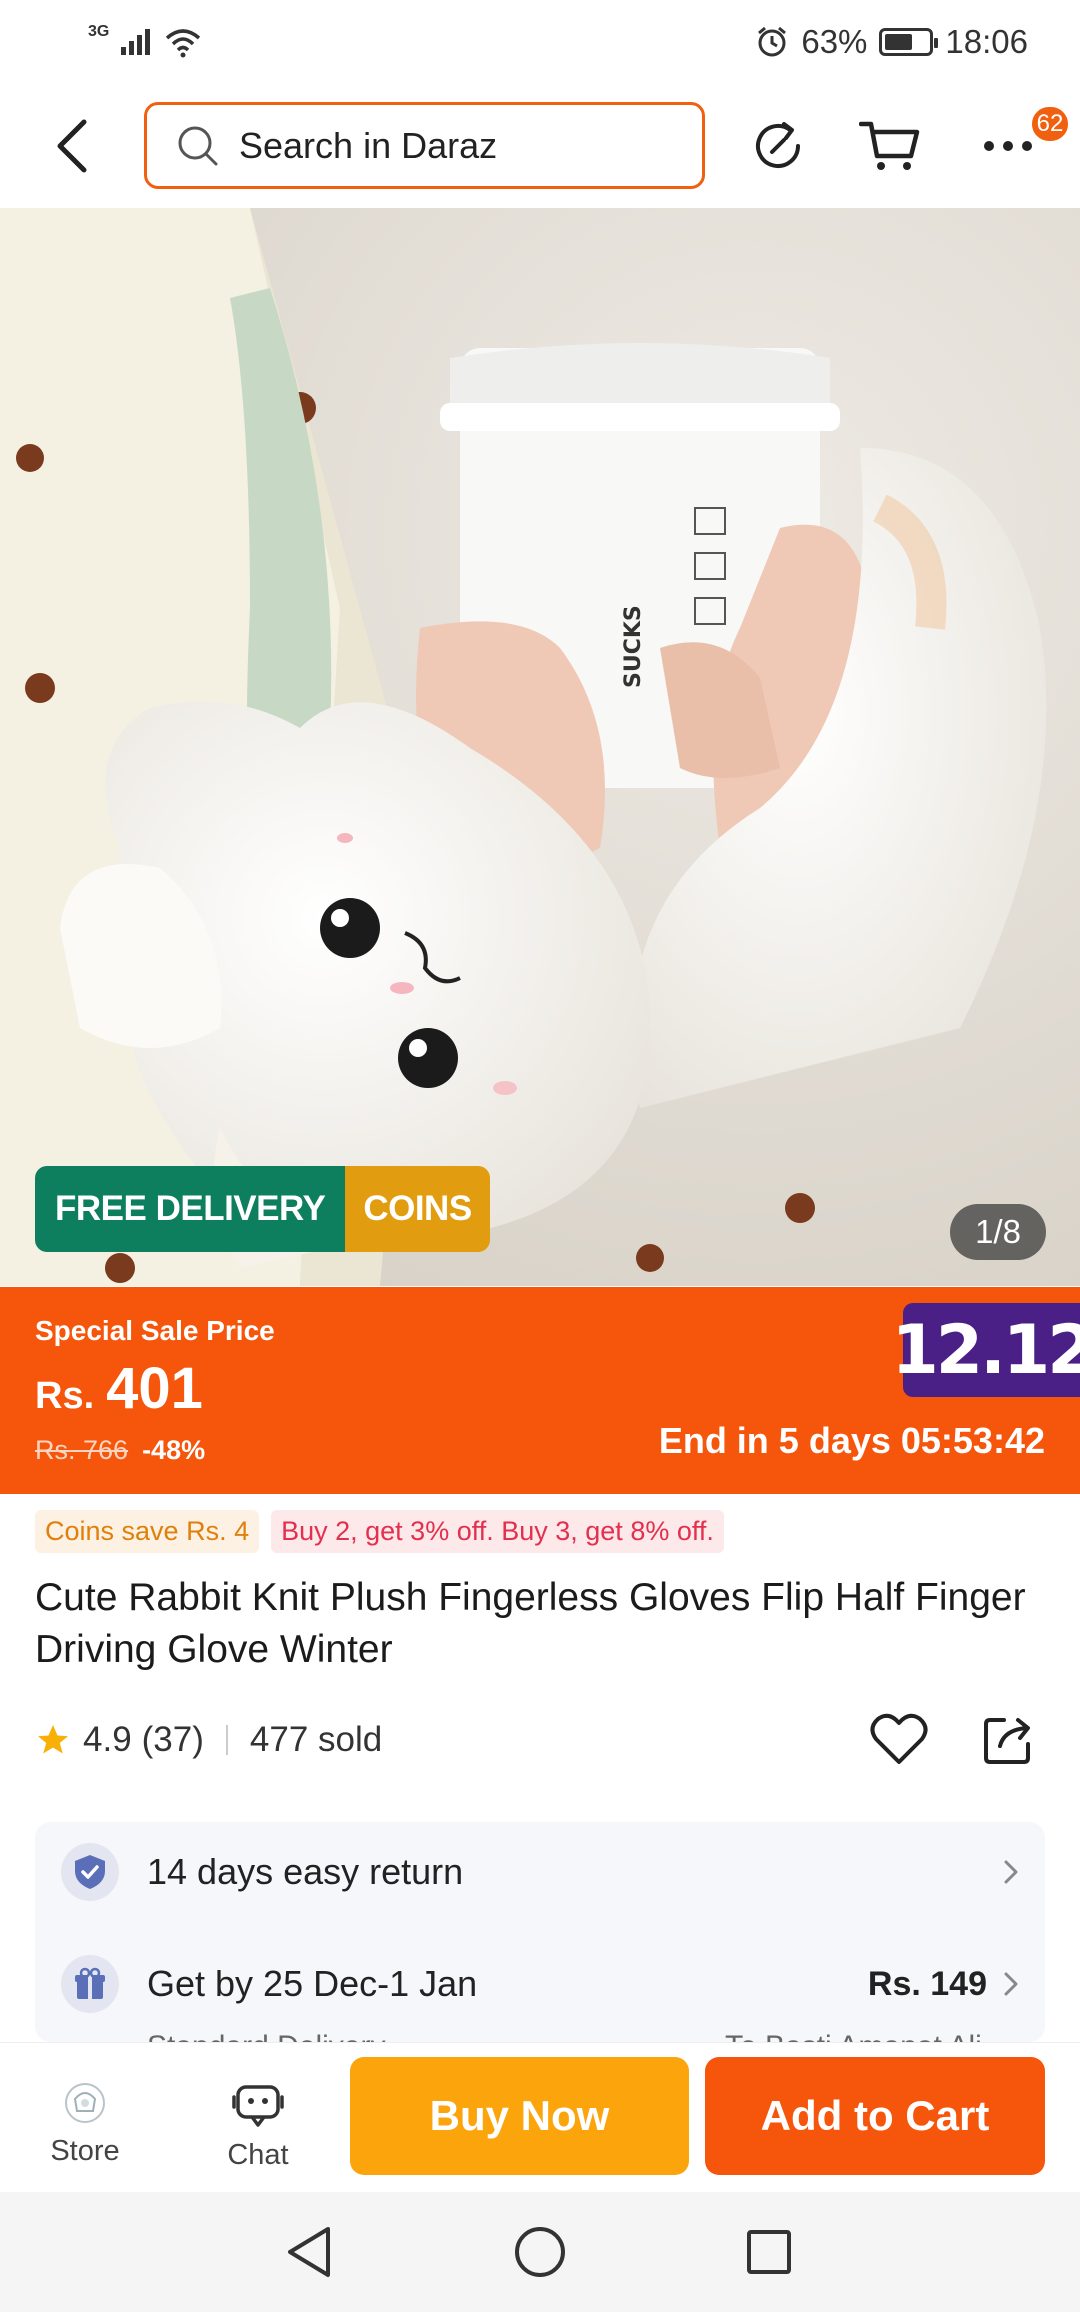  I want to click on price-amount: 401, so click(154, 1388).